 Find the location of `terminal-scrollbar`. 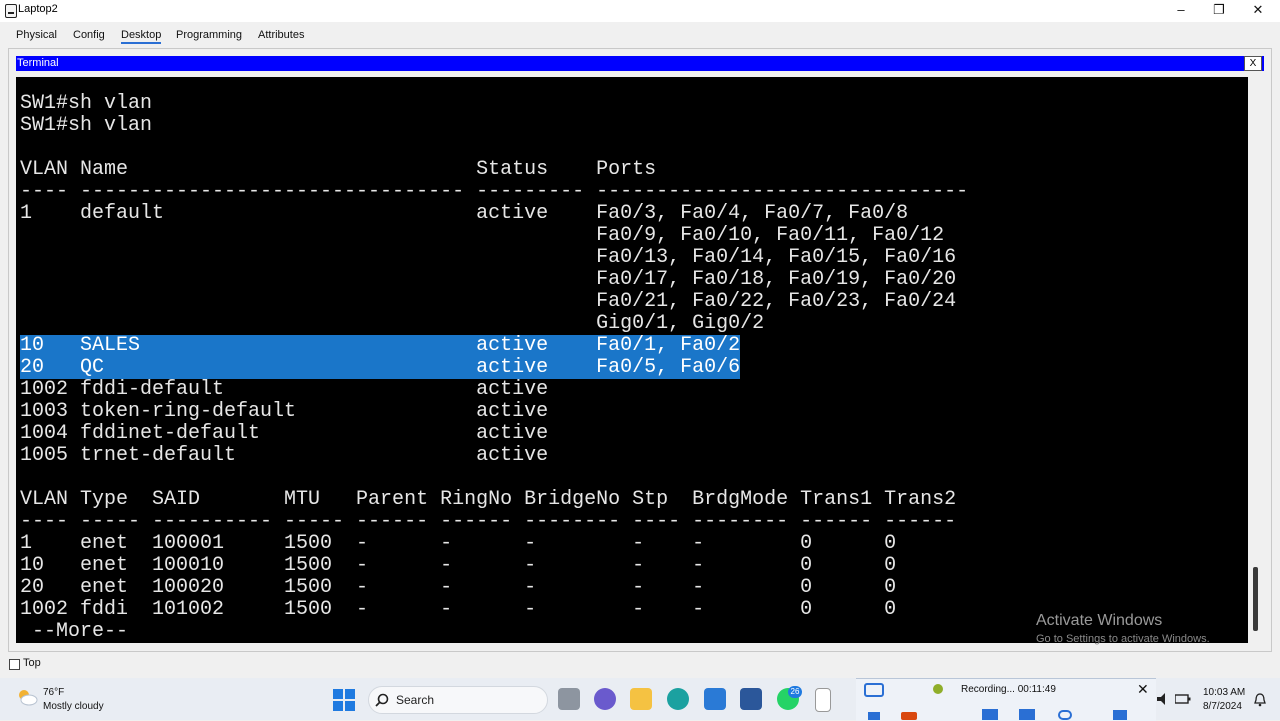

terminal-scrollbar is located at coordinates (1256, 360).